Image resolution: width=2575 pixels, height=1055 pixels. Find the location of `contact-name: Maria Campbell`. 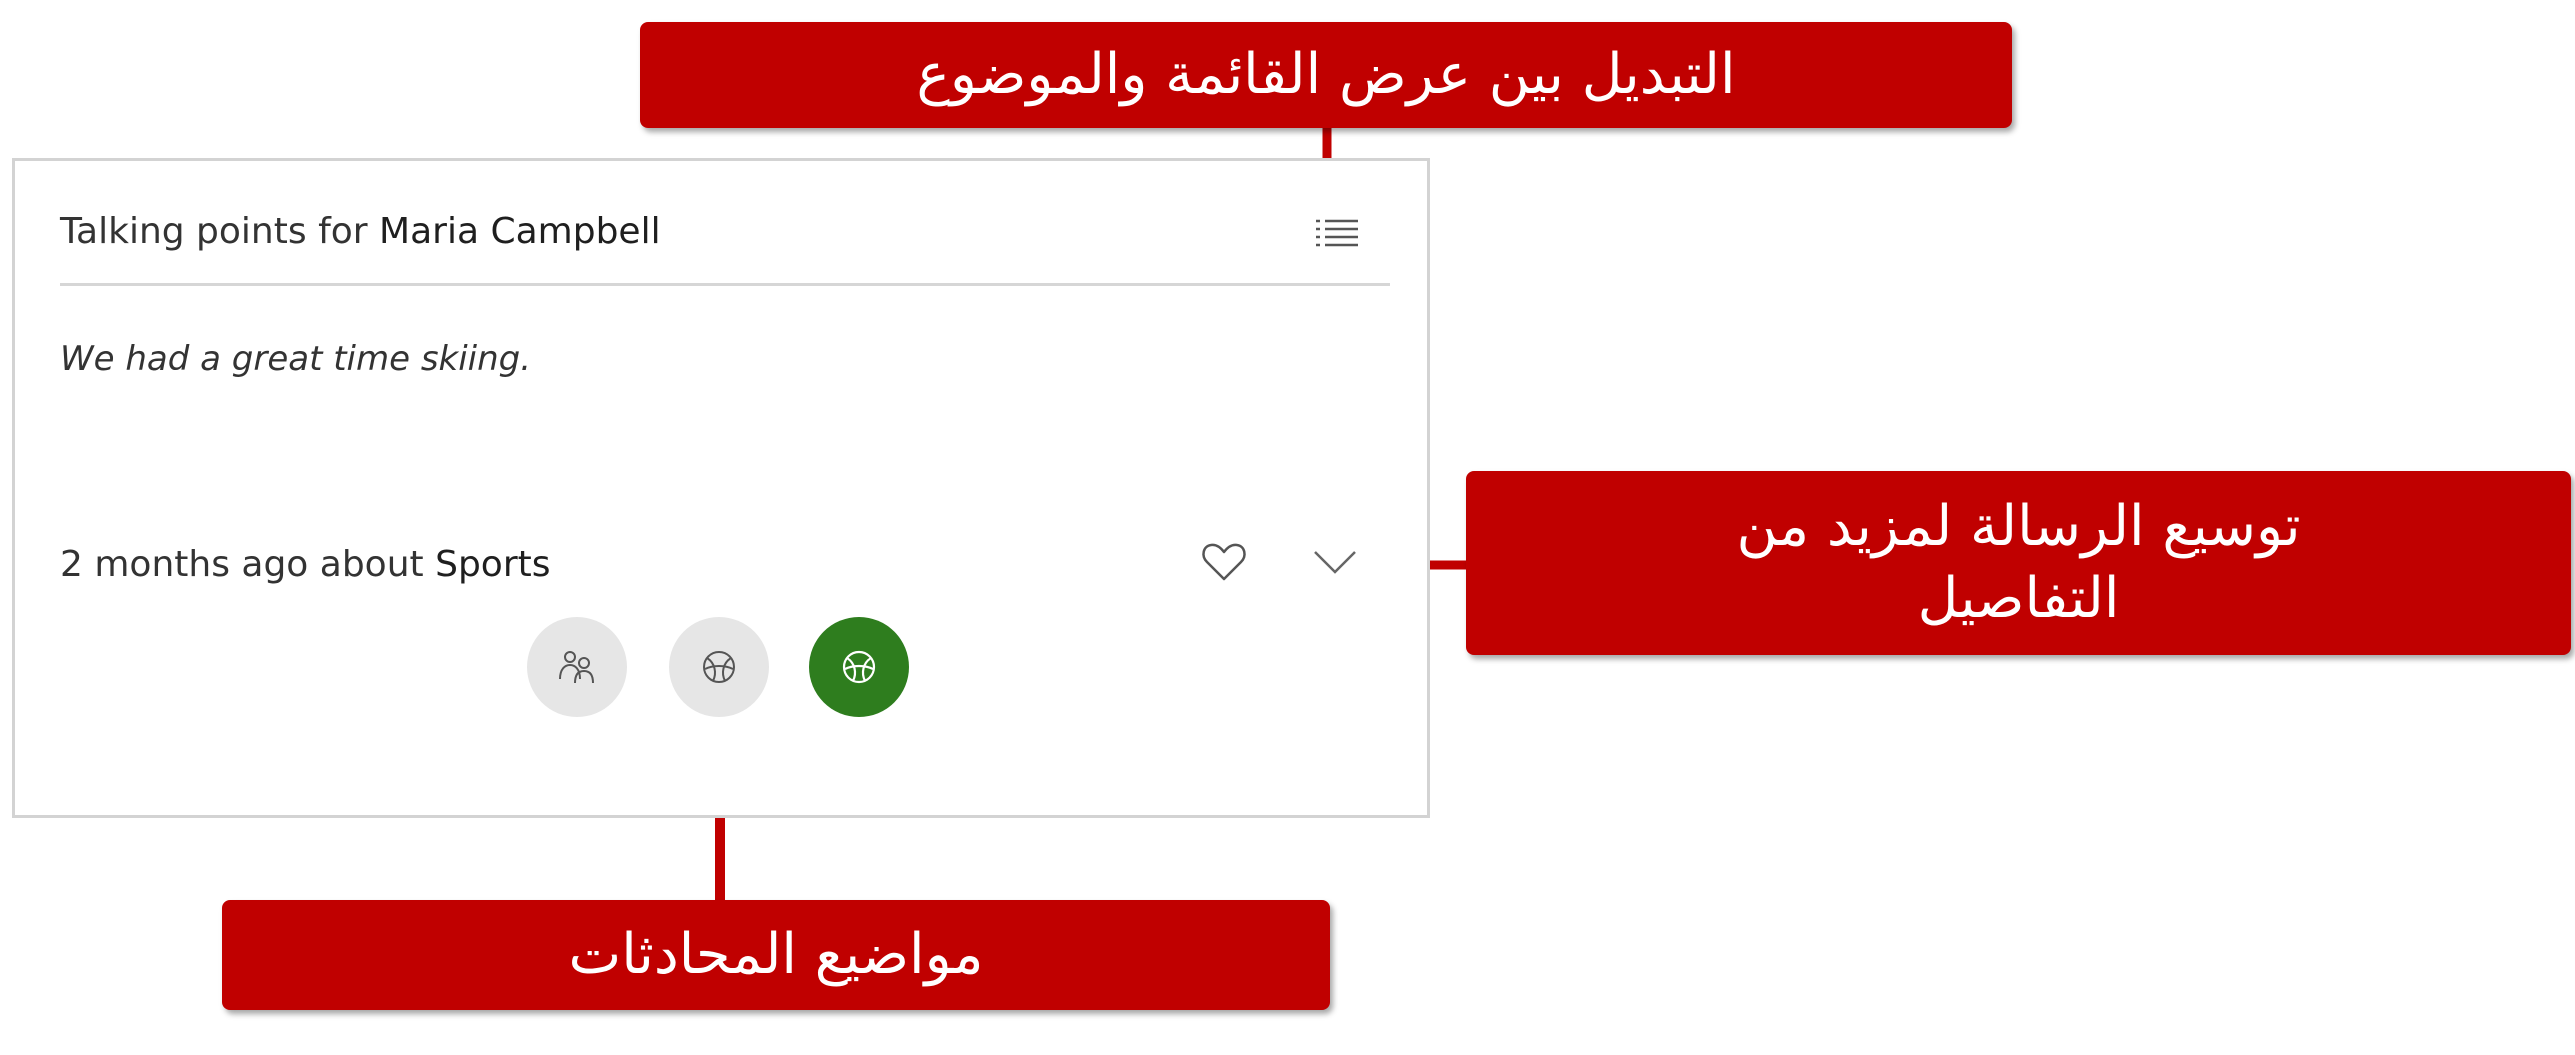

contact-name: Maria Campbell is located at coordinates (520, 231).